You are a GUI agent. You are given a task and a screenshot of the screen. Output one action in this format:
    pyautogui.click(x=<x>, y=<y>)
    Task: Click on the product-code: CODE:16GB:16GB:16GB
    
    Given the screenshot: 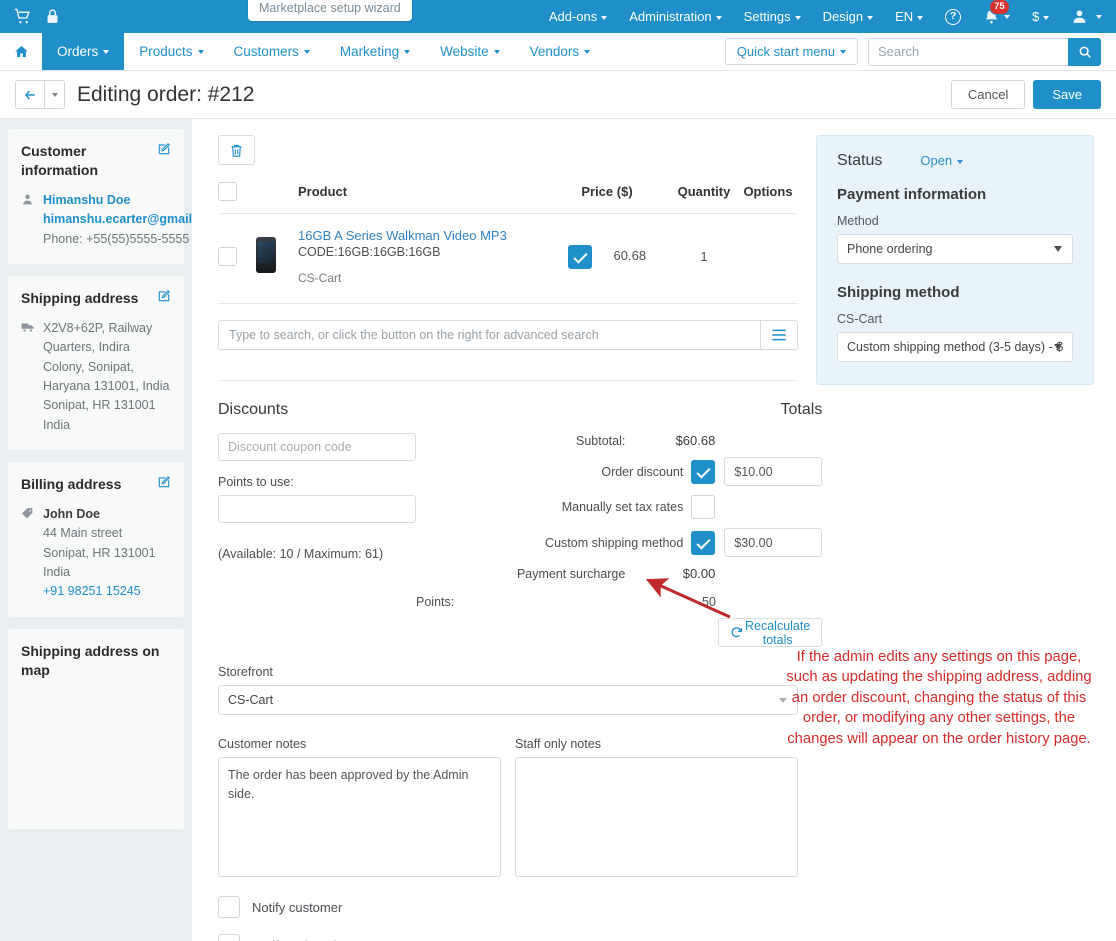 What is the action you would take?
    pyautogui.click(x=369, y=252)
    